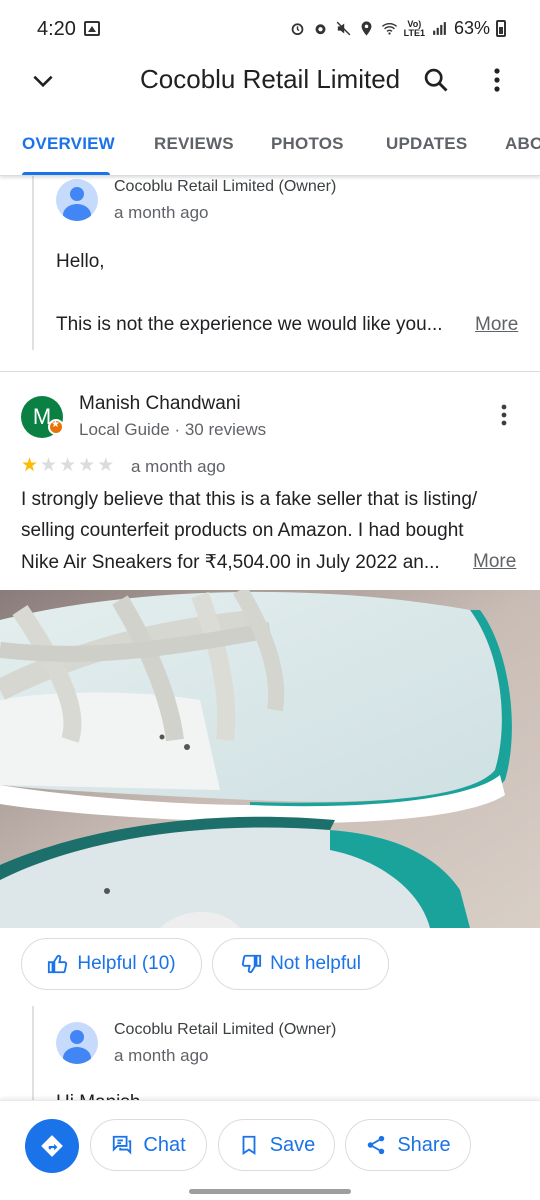 The height and width of the screenshot is (1200, 540). What do you see at coordinates (376, 1145) in the screenshot?
I see `share-icon` at bounding box center [376, 1145].